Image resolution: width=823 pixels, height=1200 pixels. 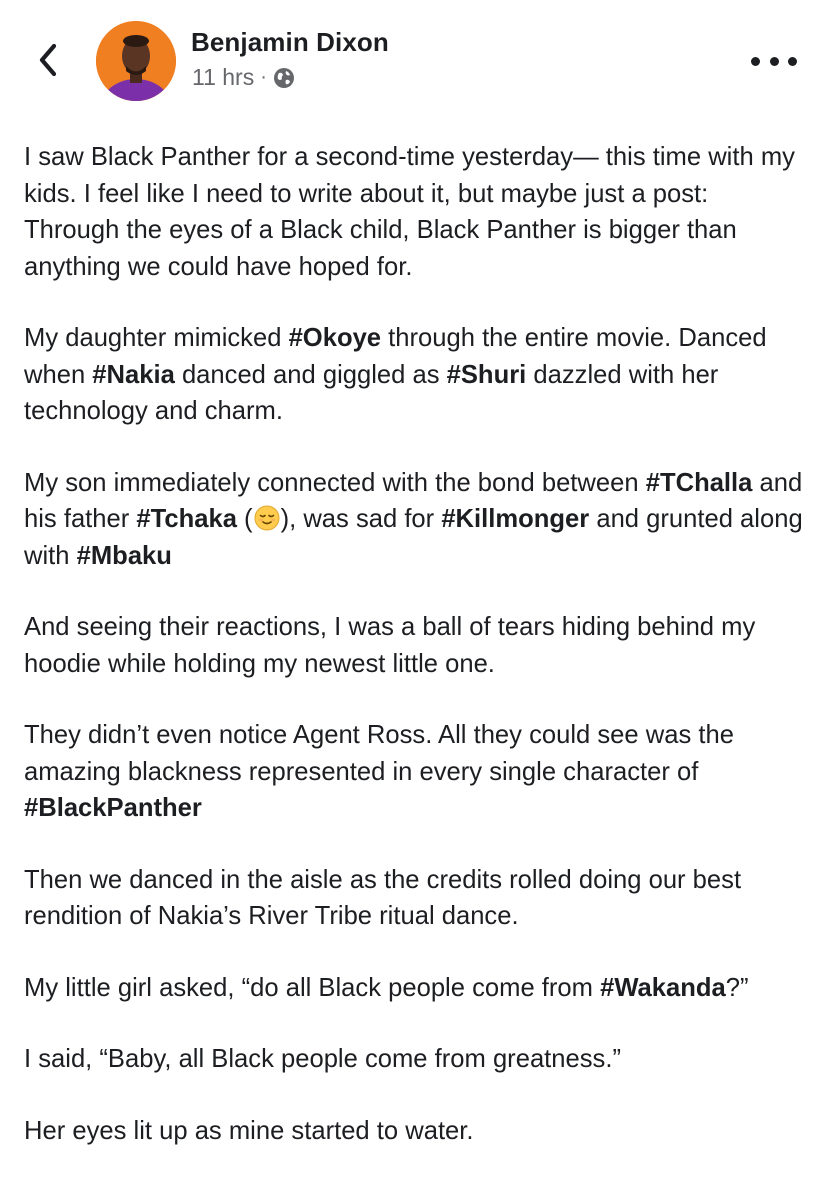 What do you see at coordinates (267, 518) in the screenshot?
I see `relieved-face-emoji` at bounding box center [267, 518].